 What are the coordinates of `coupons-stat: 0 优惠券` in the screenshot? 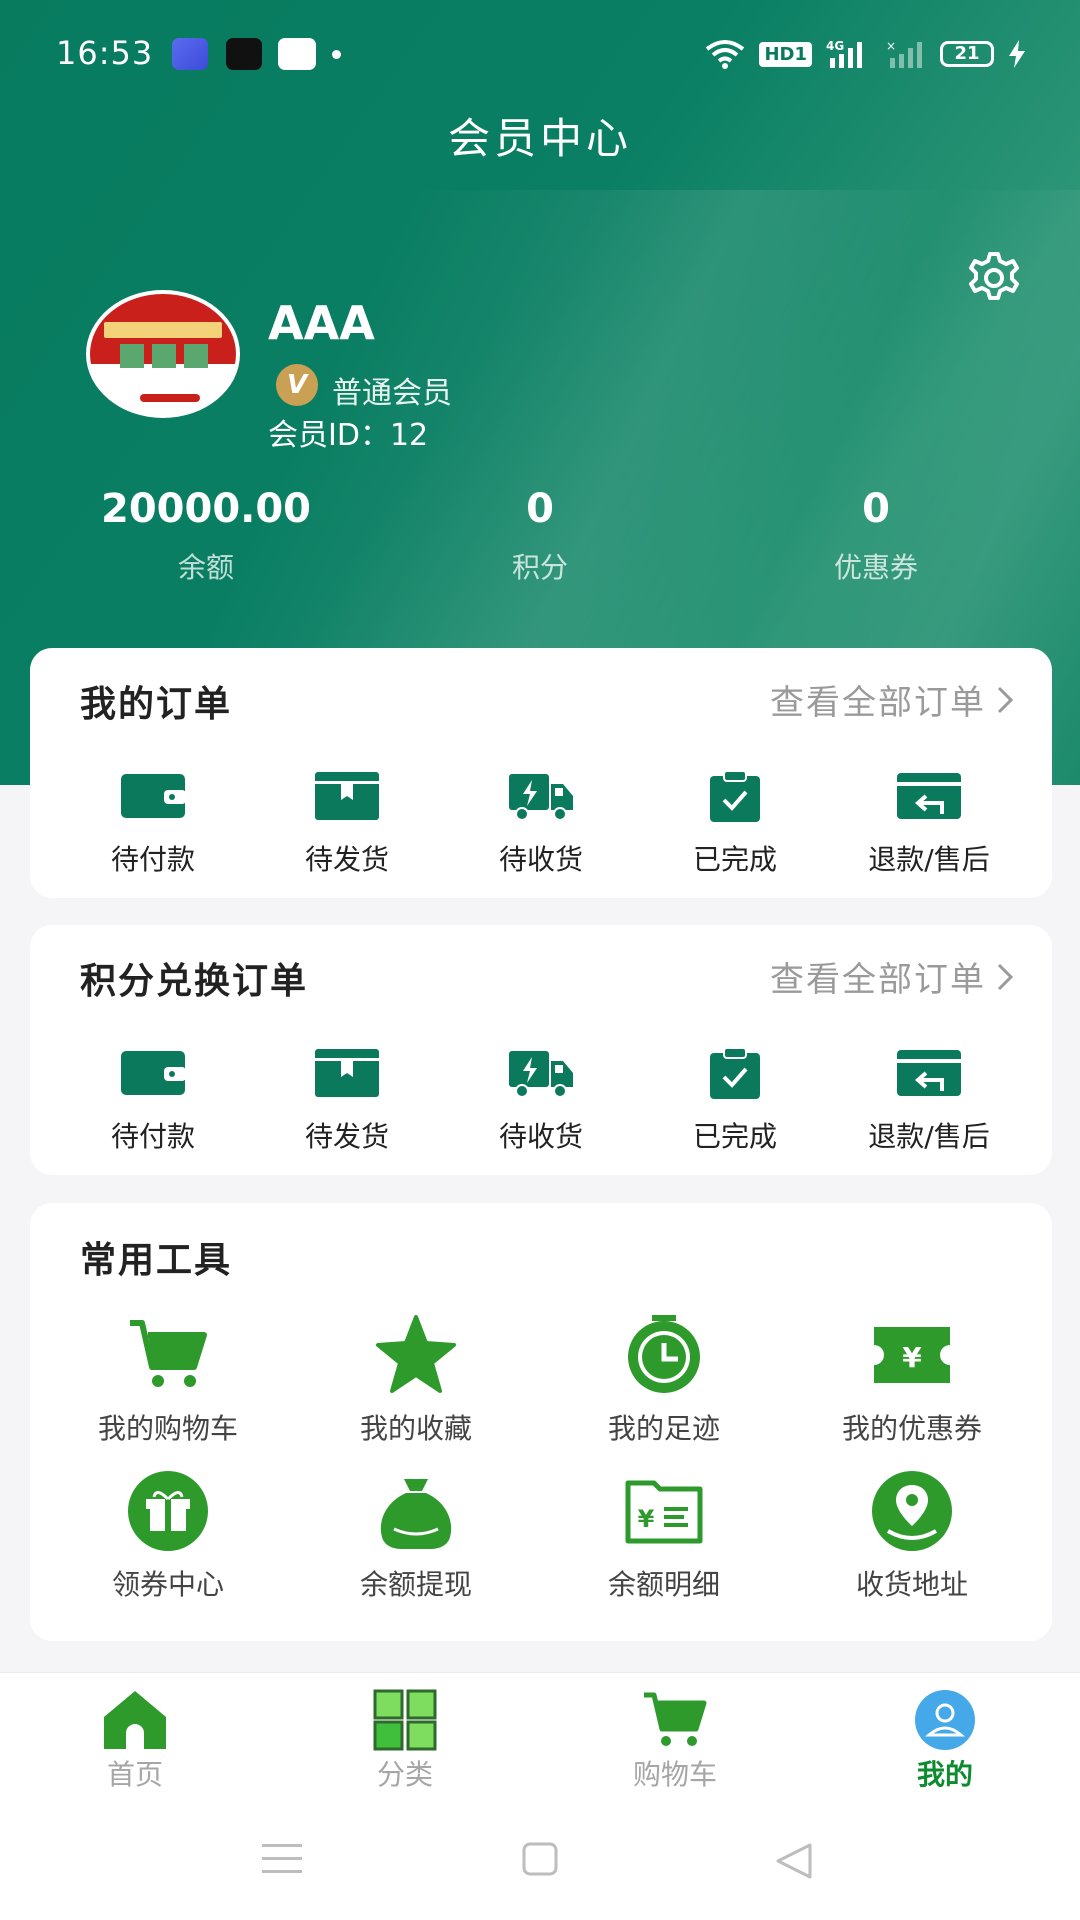 It's located at (876, 536).